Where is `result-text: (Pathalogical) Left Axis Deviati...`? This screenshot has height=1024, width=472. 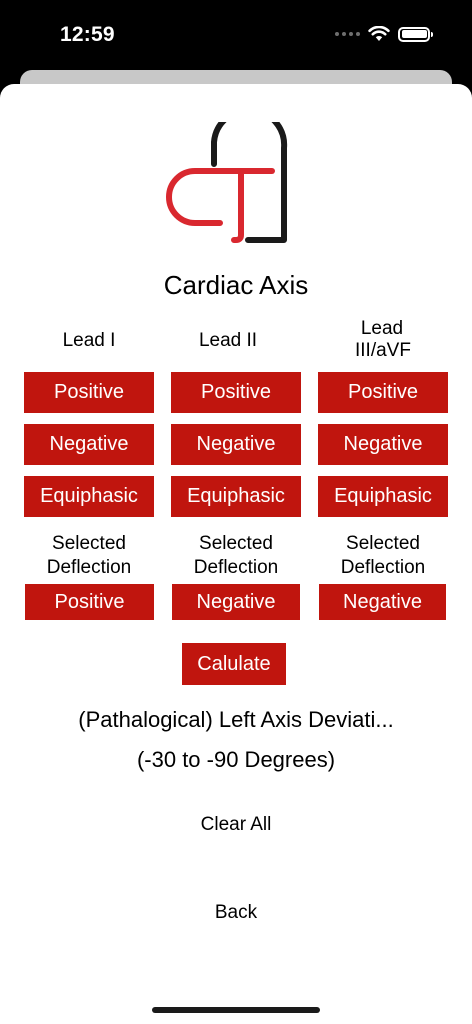
result-text: (Pathalogical) Left Axis Deviati... is located at coordinates (236, 719).